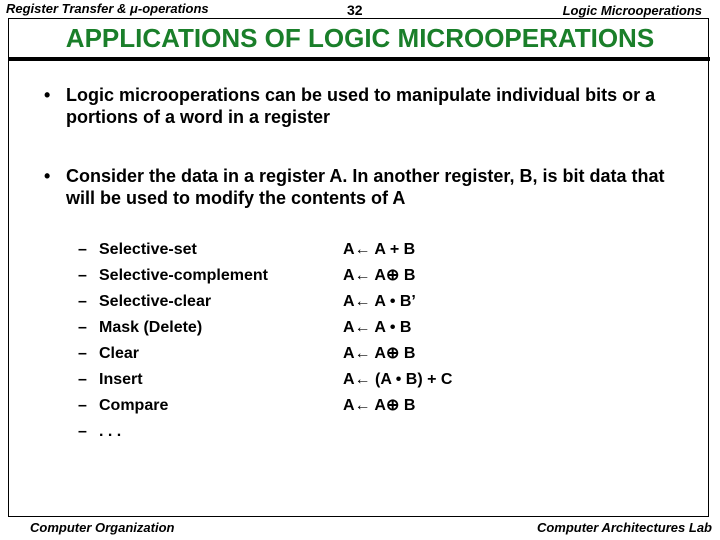 Image resolution: width=720 pixels, height=540 pixels. I want to click on footer-lab-name: Computer Architectures Lab, so click(624, 527).